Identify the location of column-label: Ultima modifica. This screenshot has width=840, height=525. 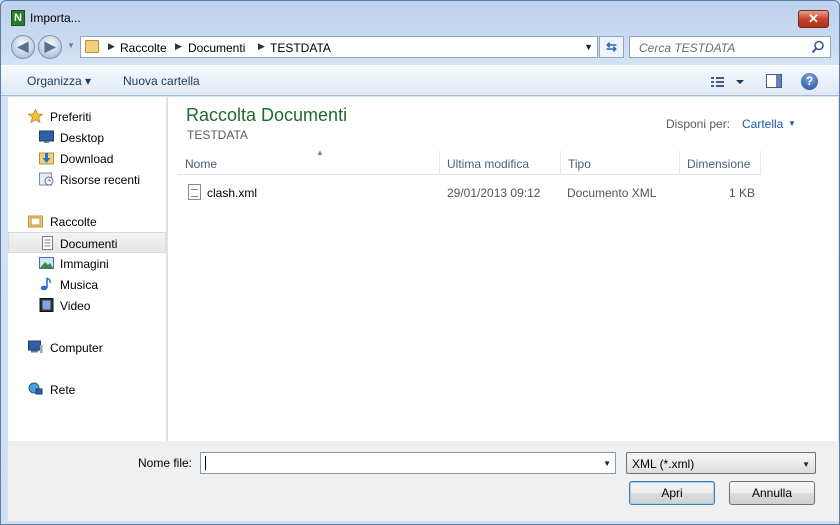
(488, 164).